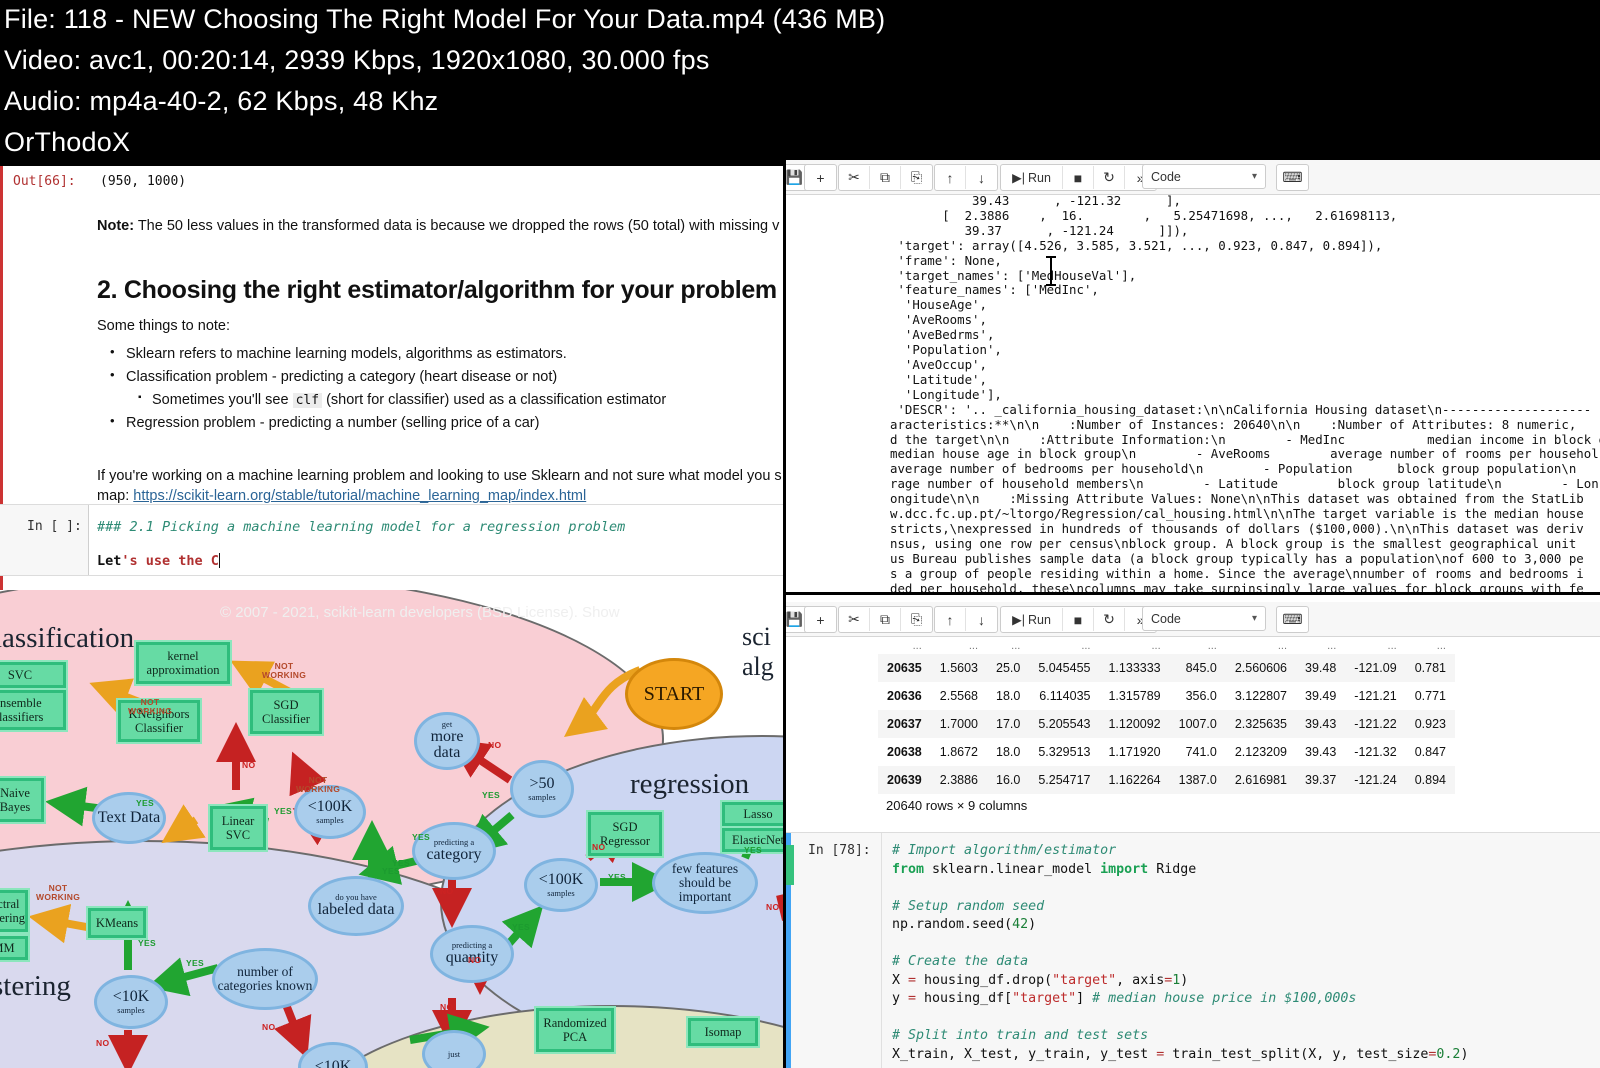 Image resolution: width=1600 pixels, height=1068 pixels. I want to click on table-cell: 16.0, so click(1008, 780).